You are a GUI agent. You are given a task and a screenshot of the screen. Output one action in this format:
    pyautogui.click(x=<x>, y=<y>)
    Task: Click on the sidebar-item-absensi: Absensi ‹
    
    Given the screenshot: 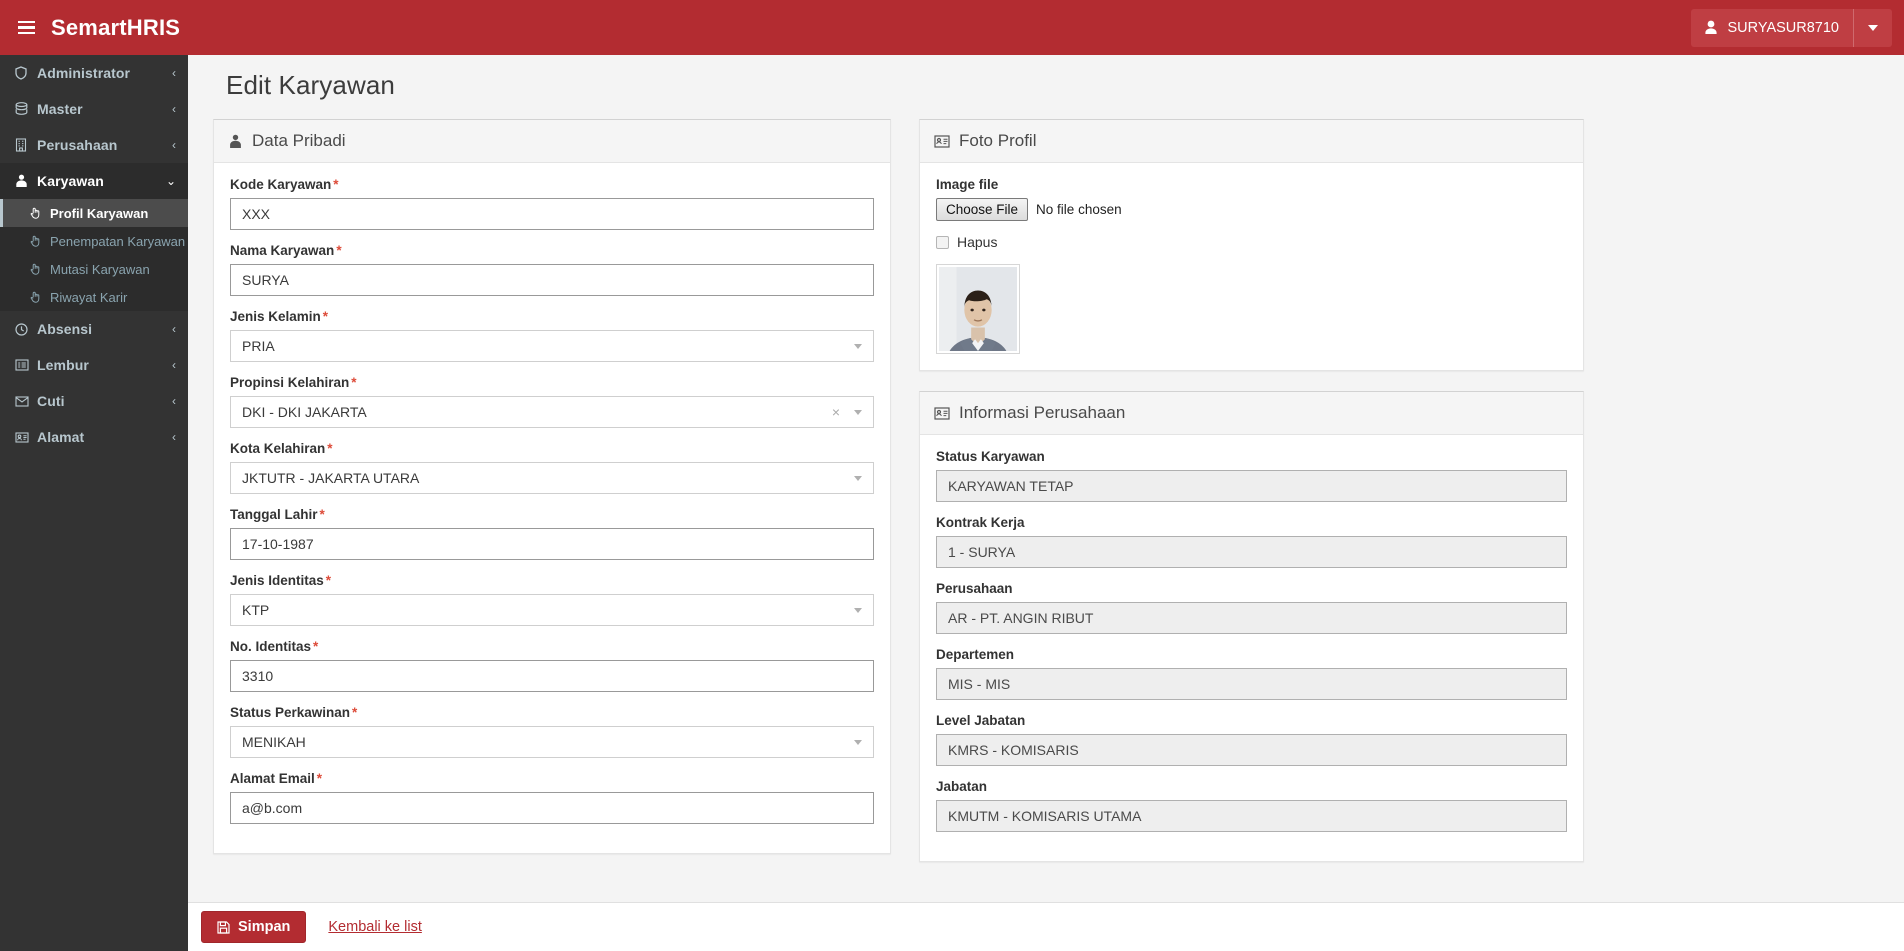 What is the action you would take?
    pyautogui.click(x=94, y=329)
    